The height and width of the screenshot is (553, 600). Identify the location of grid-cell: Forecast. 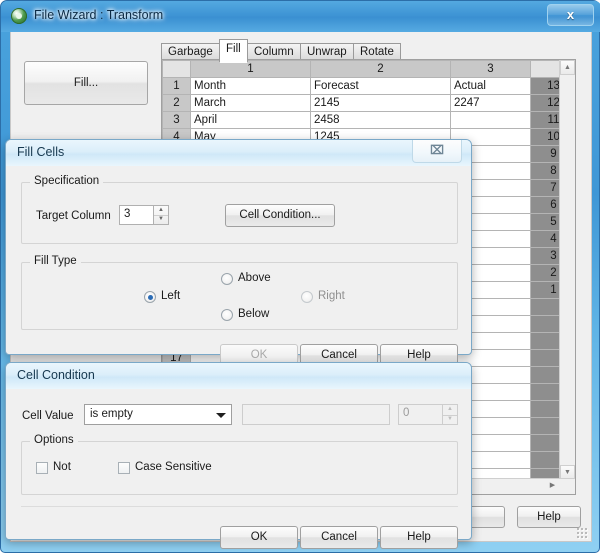
(380, 86).